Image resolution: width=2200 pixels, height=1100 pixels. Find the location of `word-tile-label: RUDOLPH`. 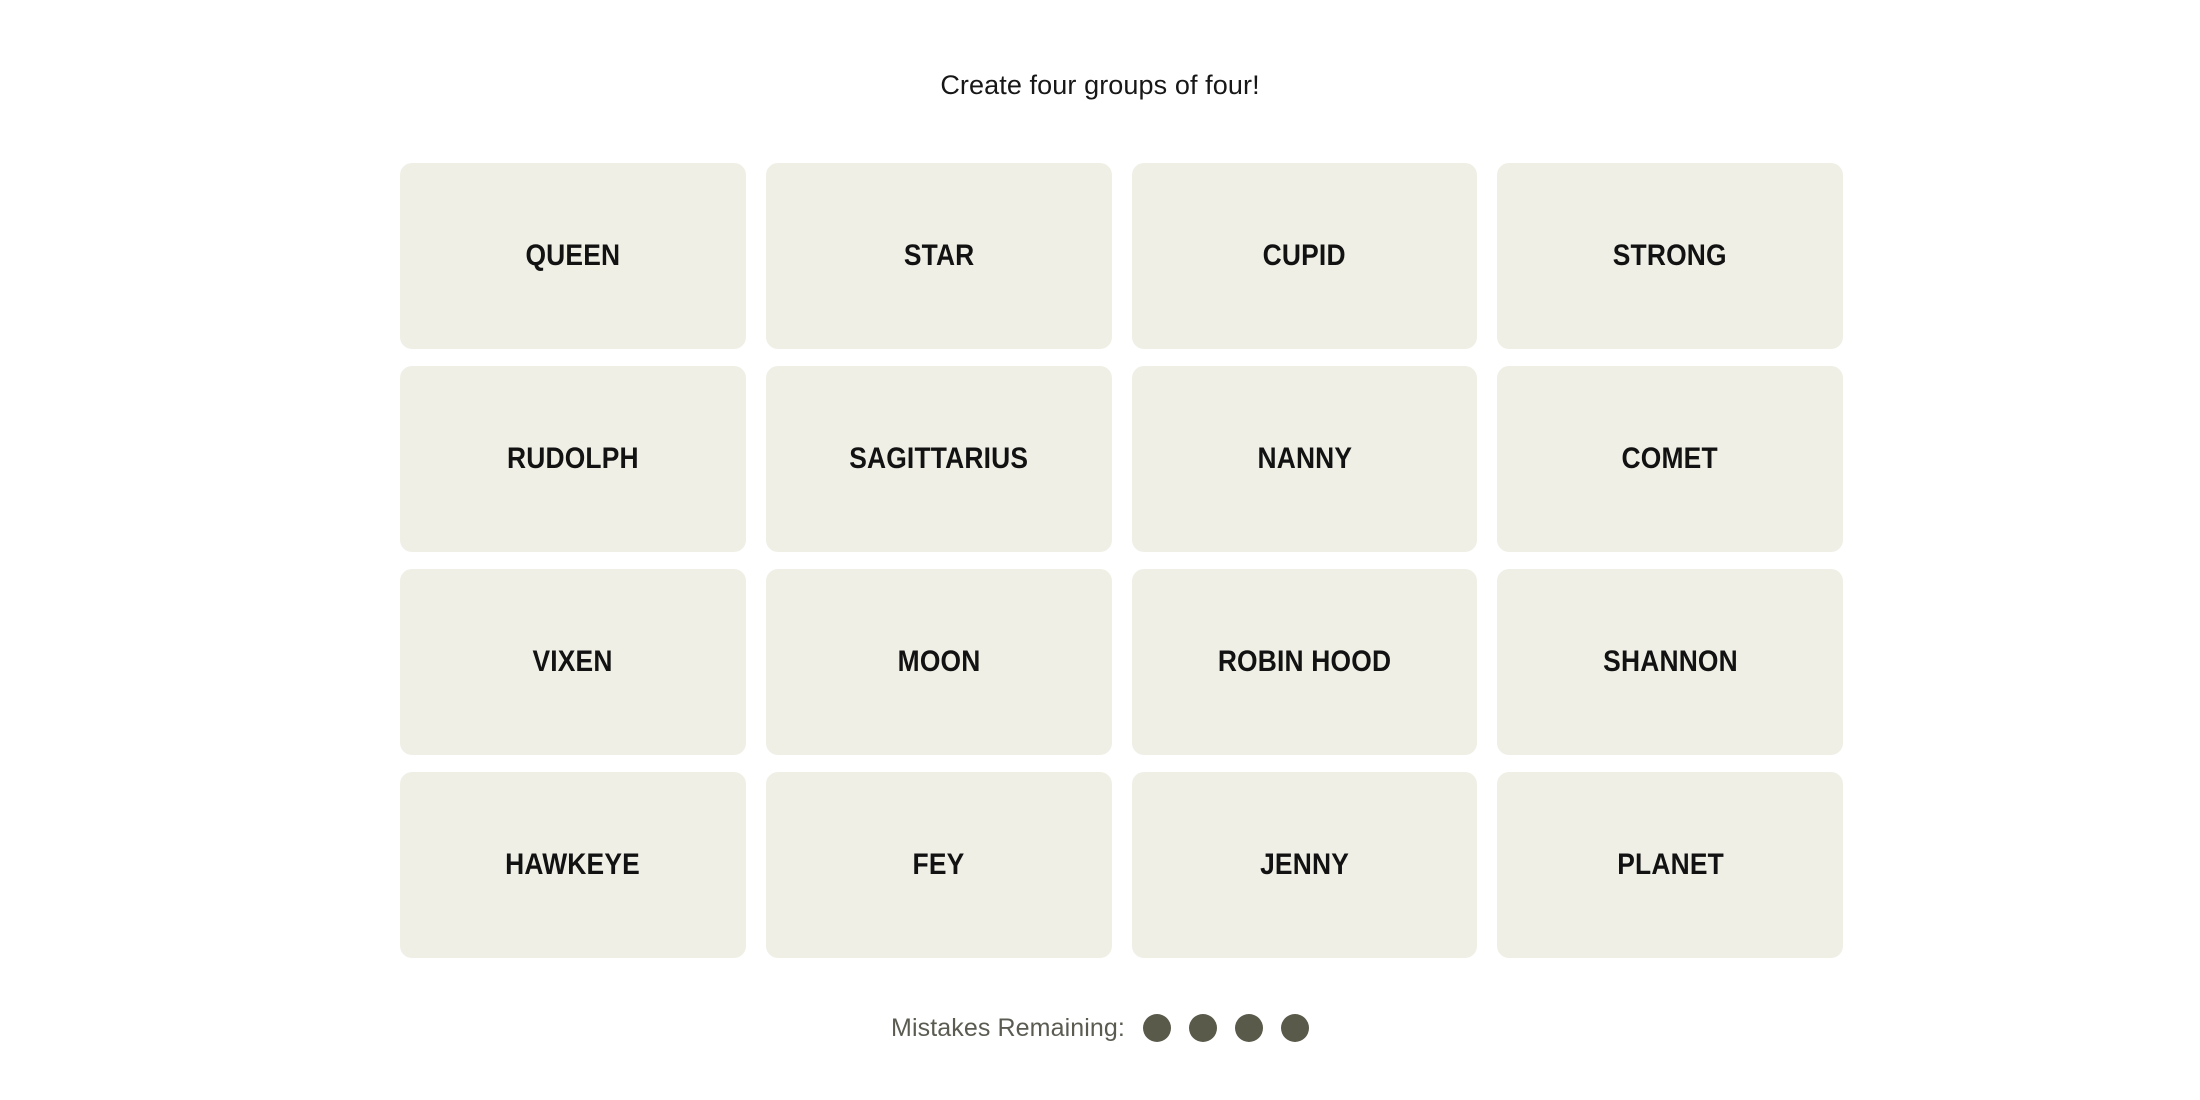

word-tile-label: RUDOLPH is located at coordinates (572, 458).